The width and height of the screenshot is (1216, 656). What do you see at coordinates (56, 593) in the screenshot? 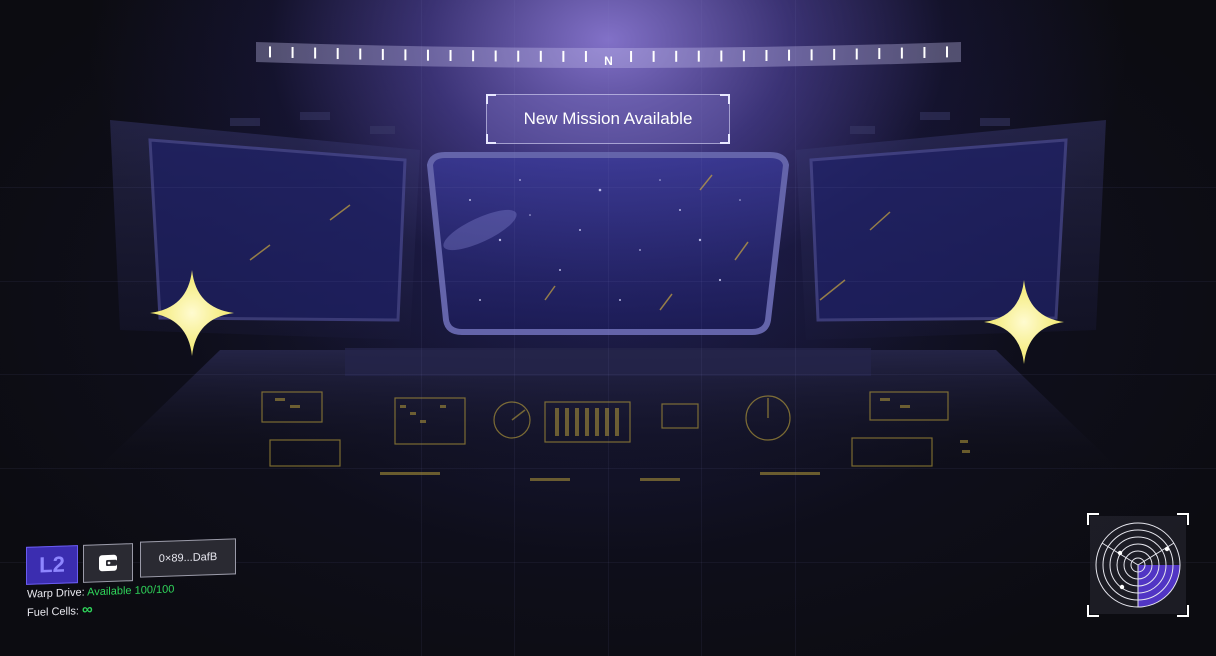
I see `warp-drive-label: Warp Drive:` at bounding box center [56, 593].